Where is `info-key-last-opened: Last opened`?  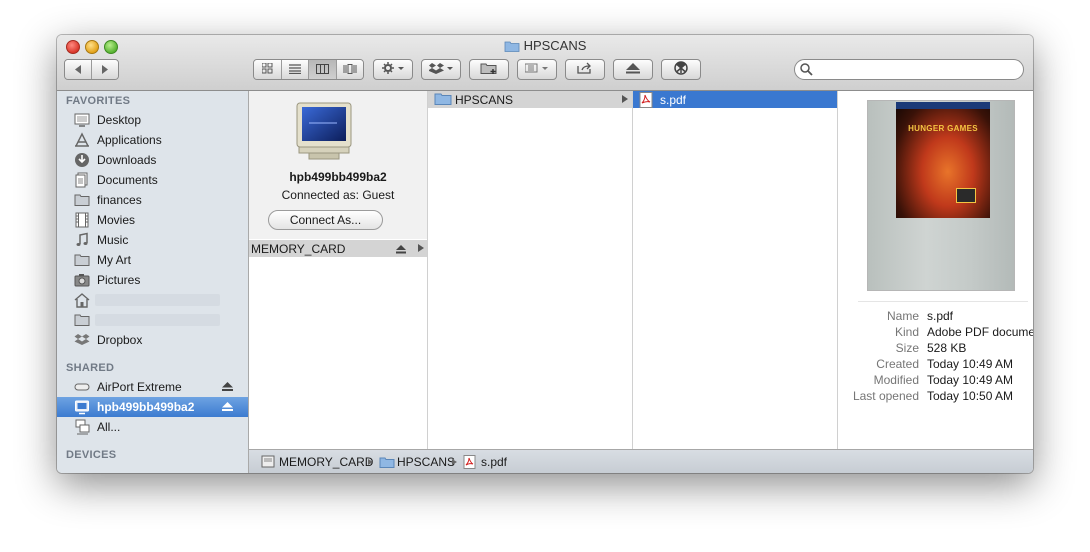 info-key-last-opened: Last opened is located at coordinates (885, 396).